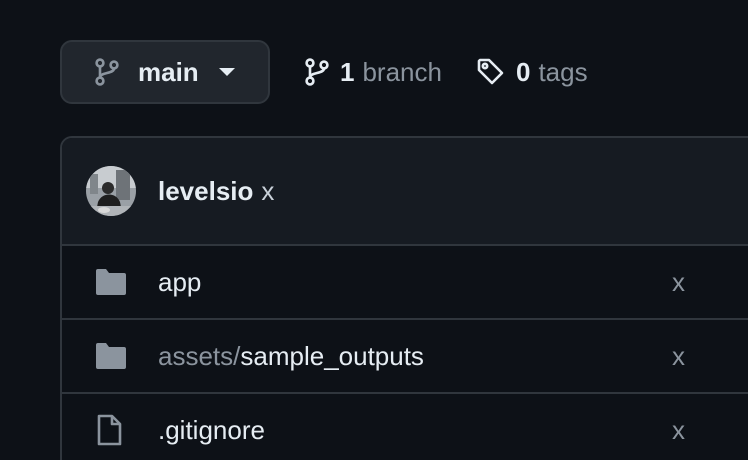  What do you see at coordinates (402, 71) in the screenshot?
I see `branch-label: branch` at bounding box center [402, 71].